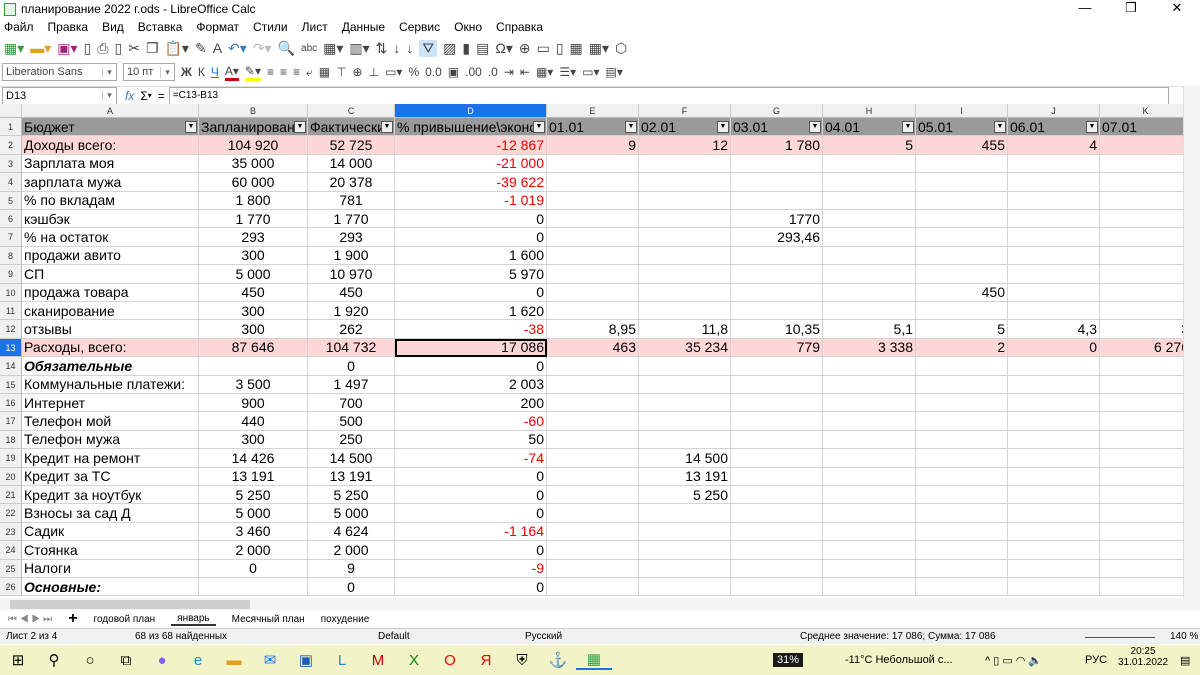 The image size is (1200, 675). I want to click on column-header-C: C, so click(351, 111).